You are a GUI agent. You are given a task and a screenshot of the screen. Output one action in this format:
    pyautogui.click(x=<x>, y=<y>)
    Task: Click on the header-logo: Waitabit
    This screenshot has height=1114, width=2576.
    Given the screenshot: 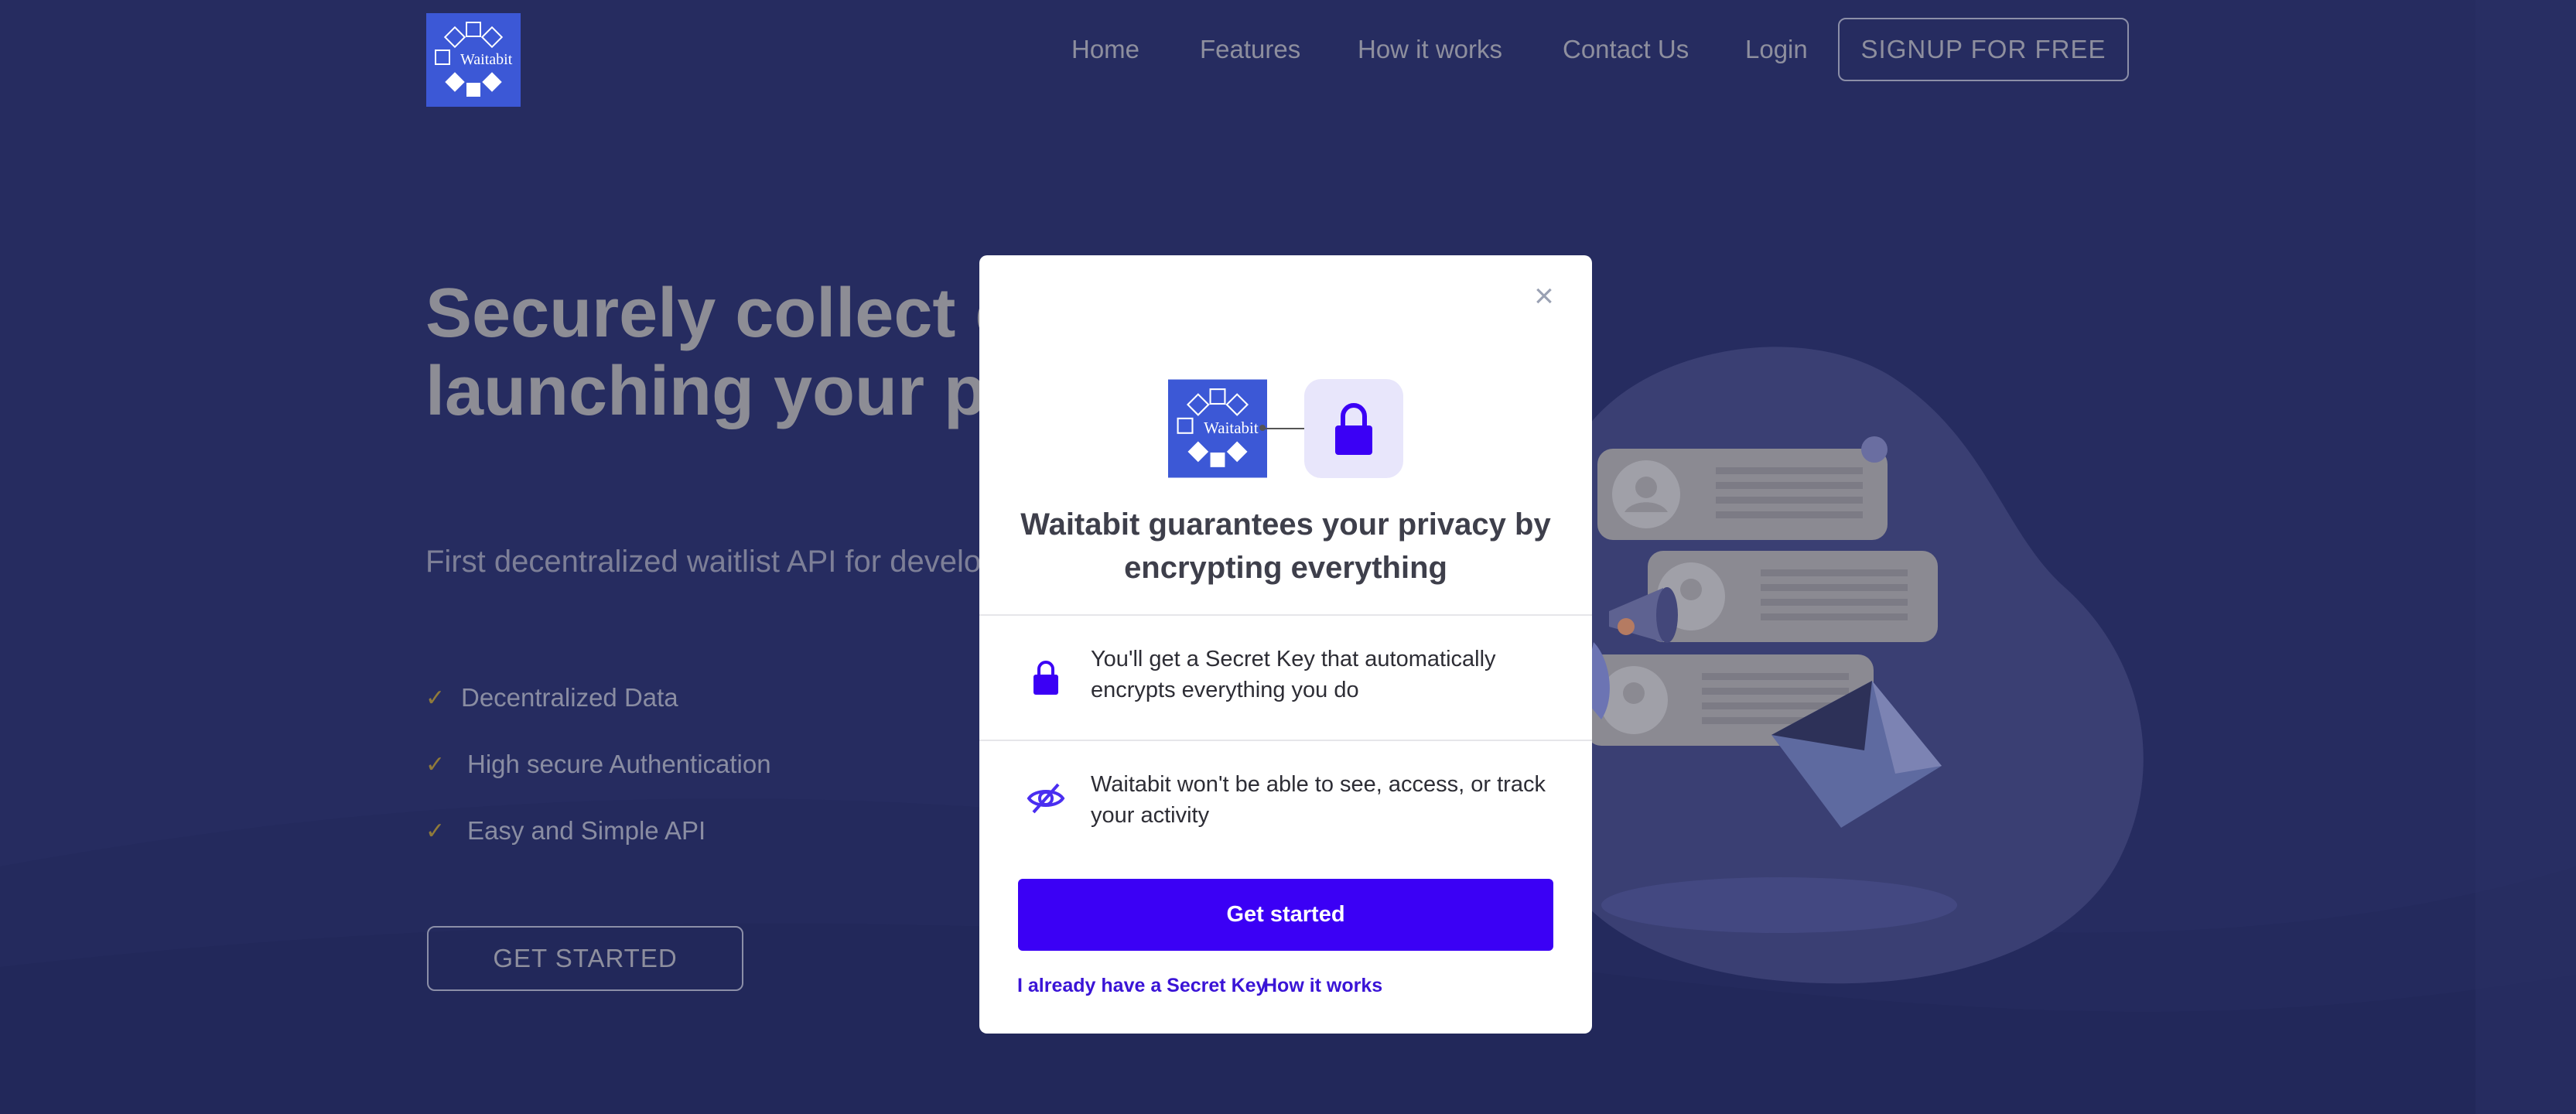 What is the action you would take?
    pyautogui.click(x=474, y=60)
    